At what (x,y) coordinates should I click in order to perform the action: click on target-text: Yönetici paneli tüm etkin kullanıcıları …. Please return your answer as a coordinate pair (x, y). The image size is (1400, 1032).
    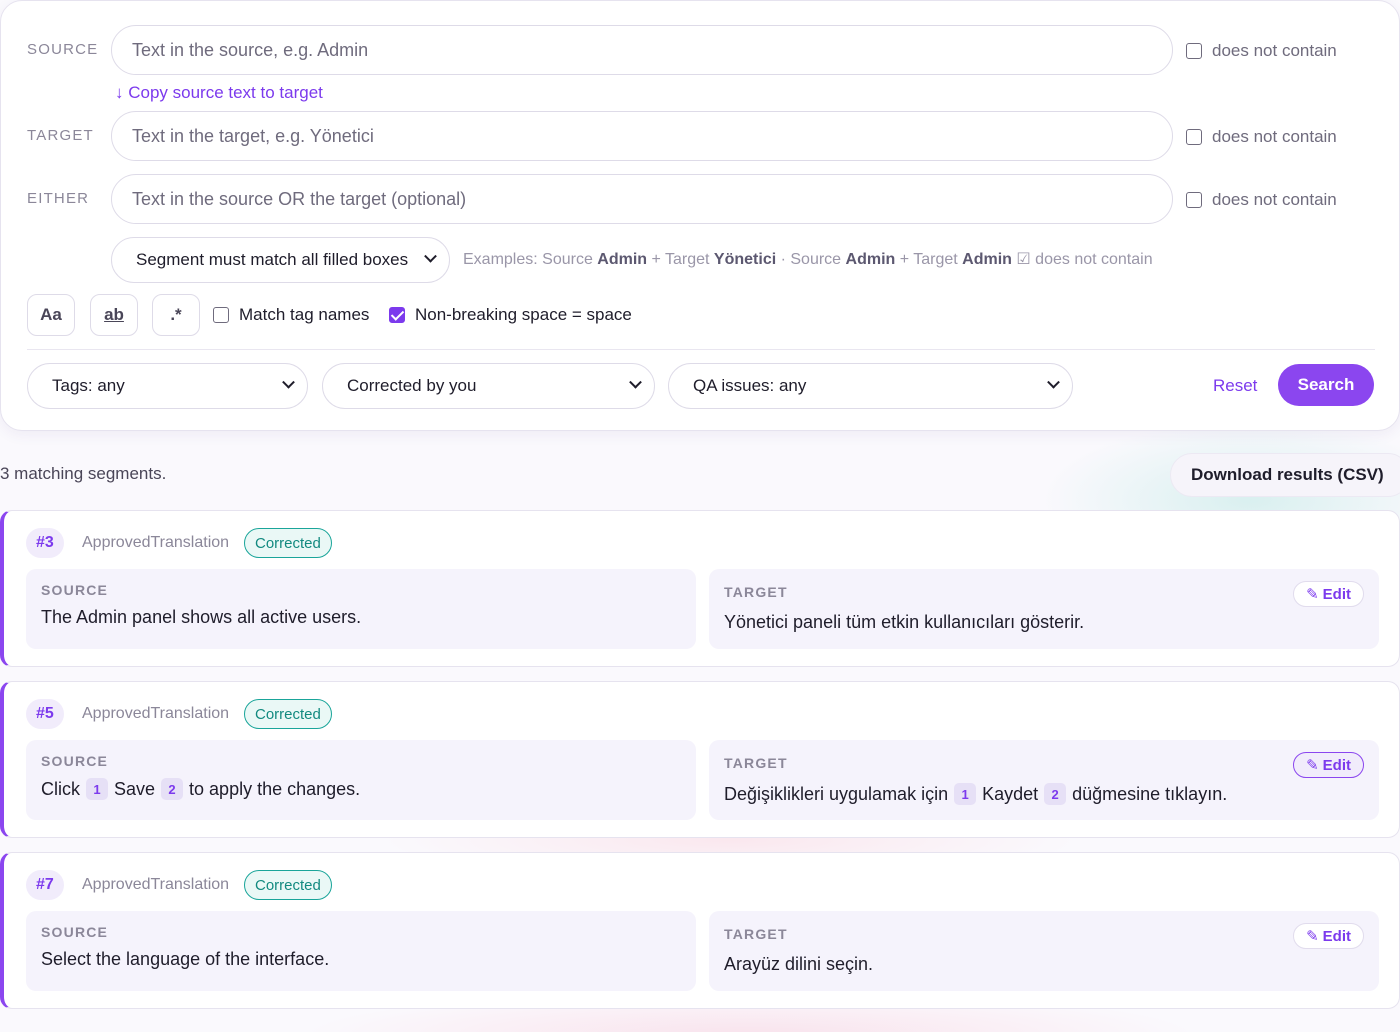
    Looking at the image, I should click on (904, 622).